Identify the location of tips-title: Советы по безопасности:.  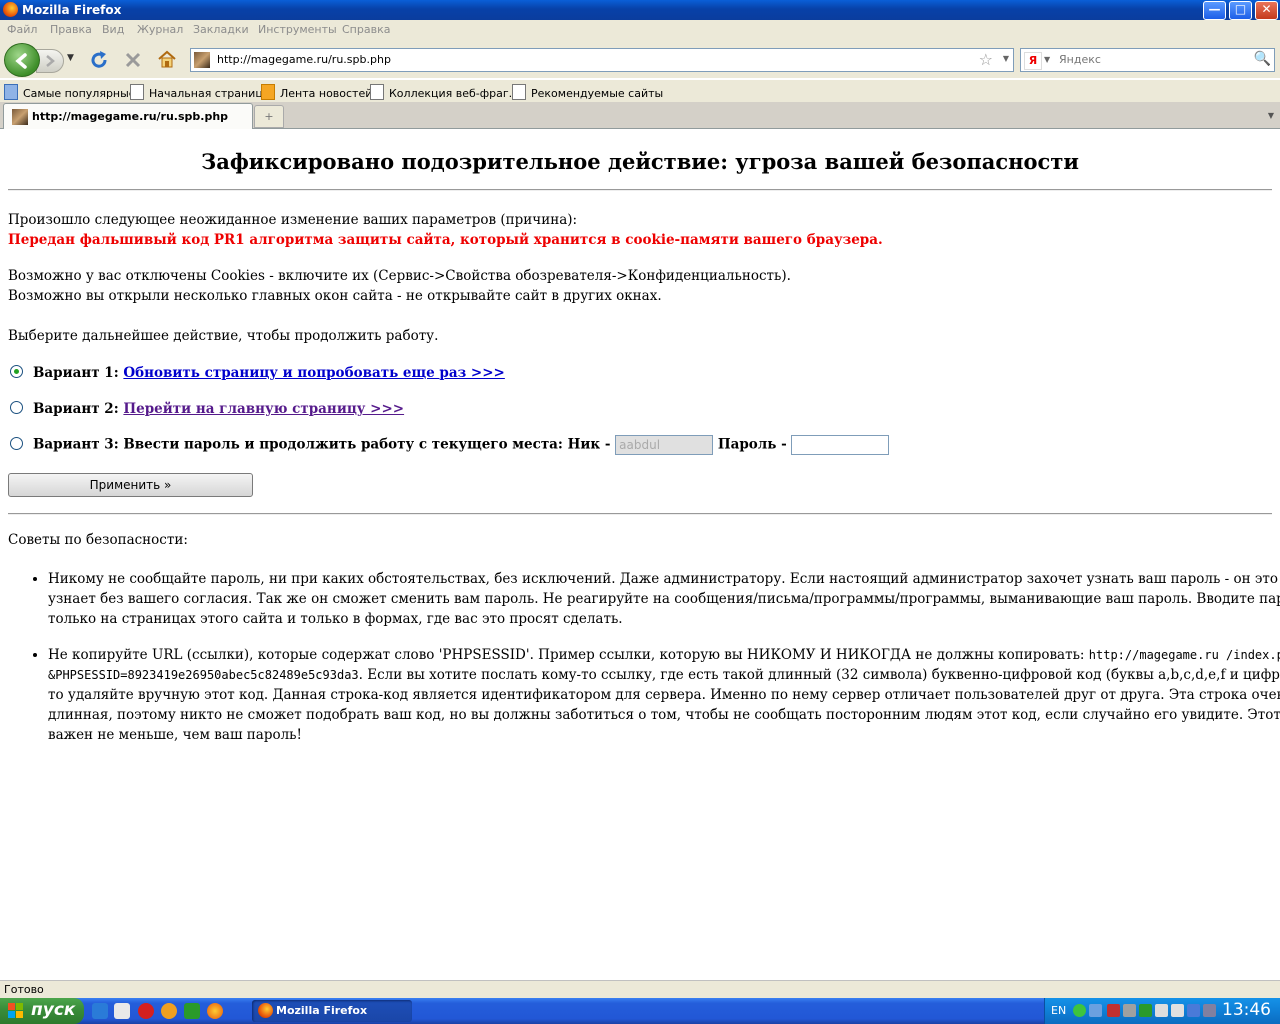
(98, 540).